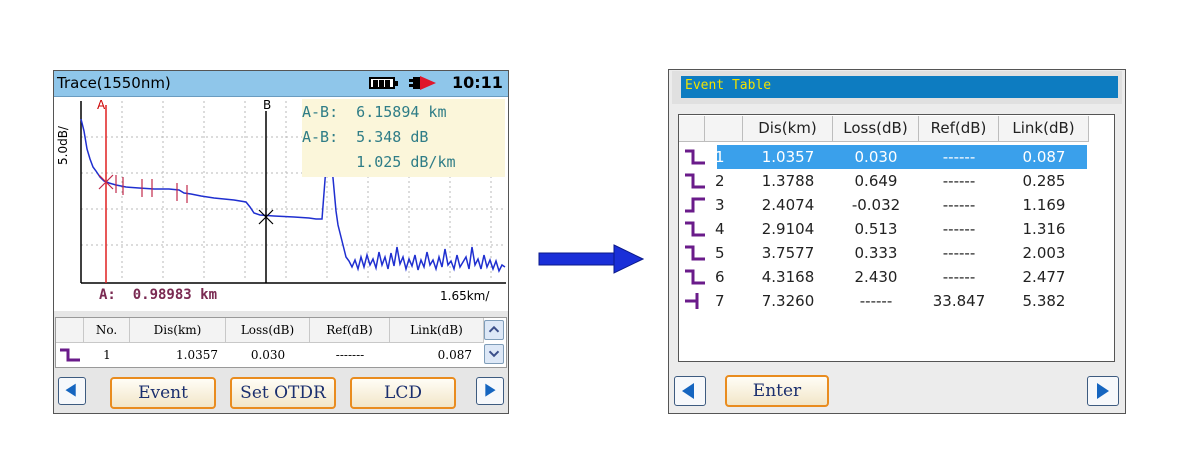 The width and height of the screenshot is (1197, 453). I want to click on title-frame: Event Table, so click(897, 87).